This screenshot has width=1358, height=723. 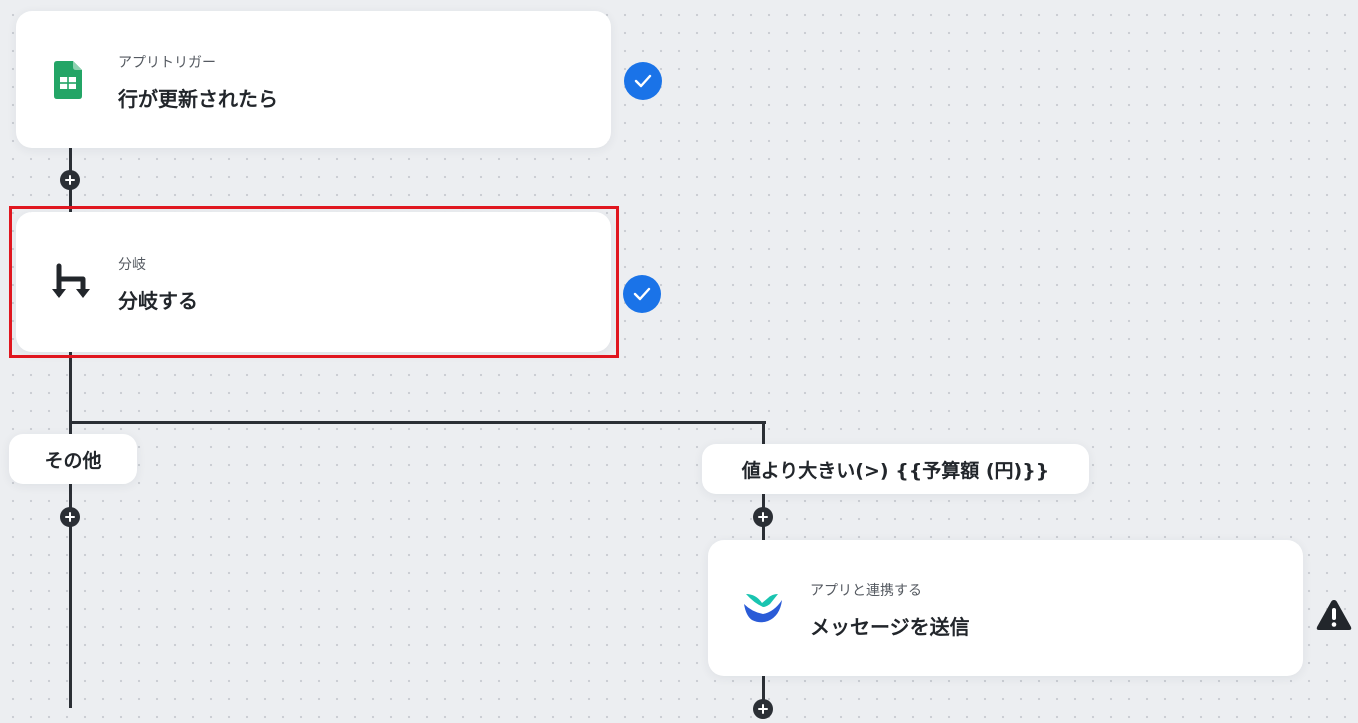 What do you see at coordinates (70, 530) in the screenshot?
I see `connector-line` at bounding box center [70, 530].